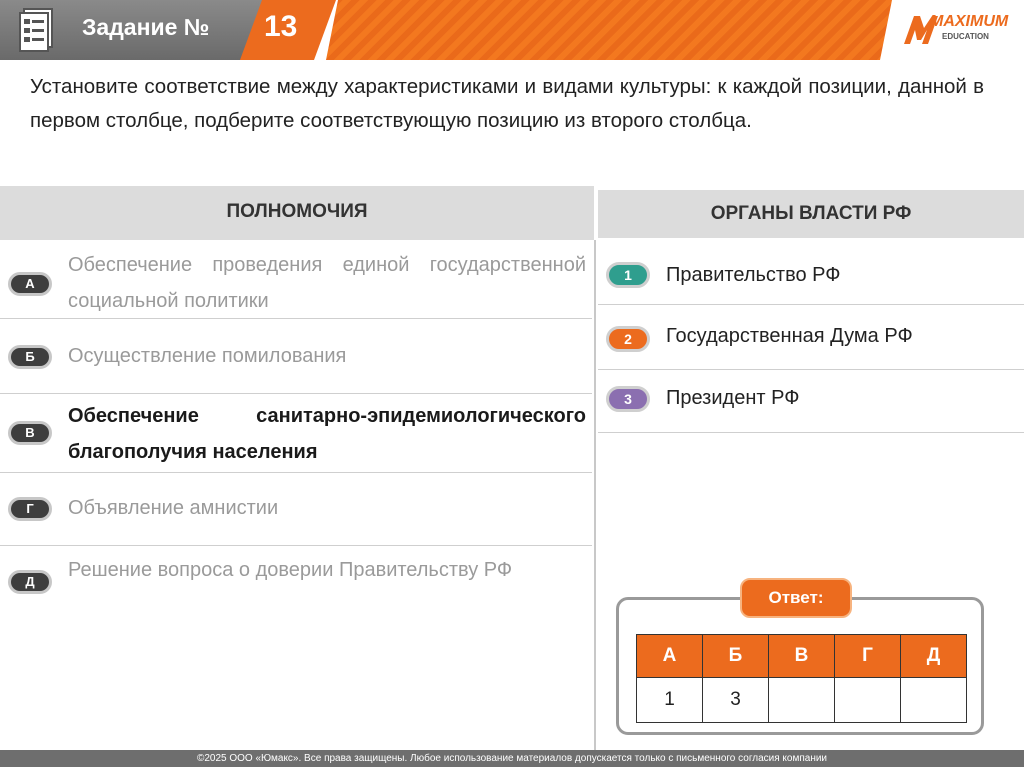 The width and height of the screenshot is (1024, 767). What do you see at coordinates (207, 356) in the screenshot?
I see `row-text: Осуществление помилования` at bounding box center [207, 356].